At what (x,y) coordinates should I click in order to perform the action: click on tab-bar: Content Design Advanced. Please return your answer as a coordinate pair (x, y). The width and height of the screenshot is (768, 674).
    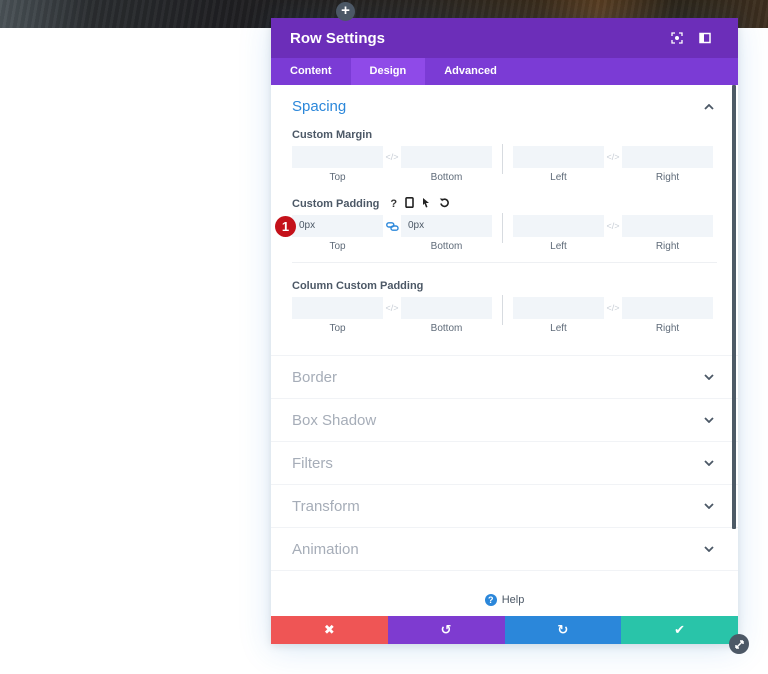
    Looking at the image, I should click on (504, 71).